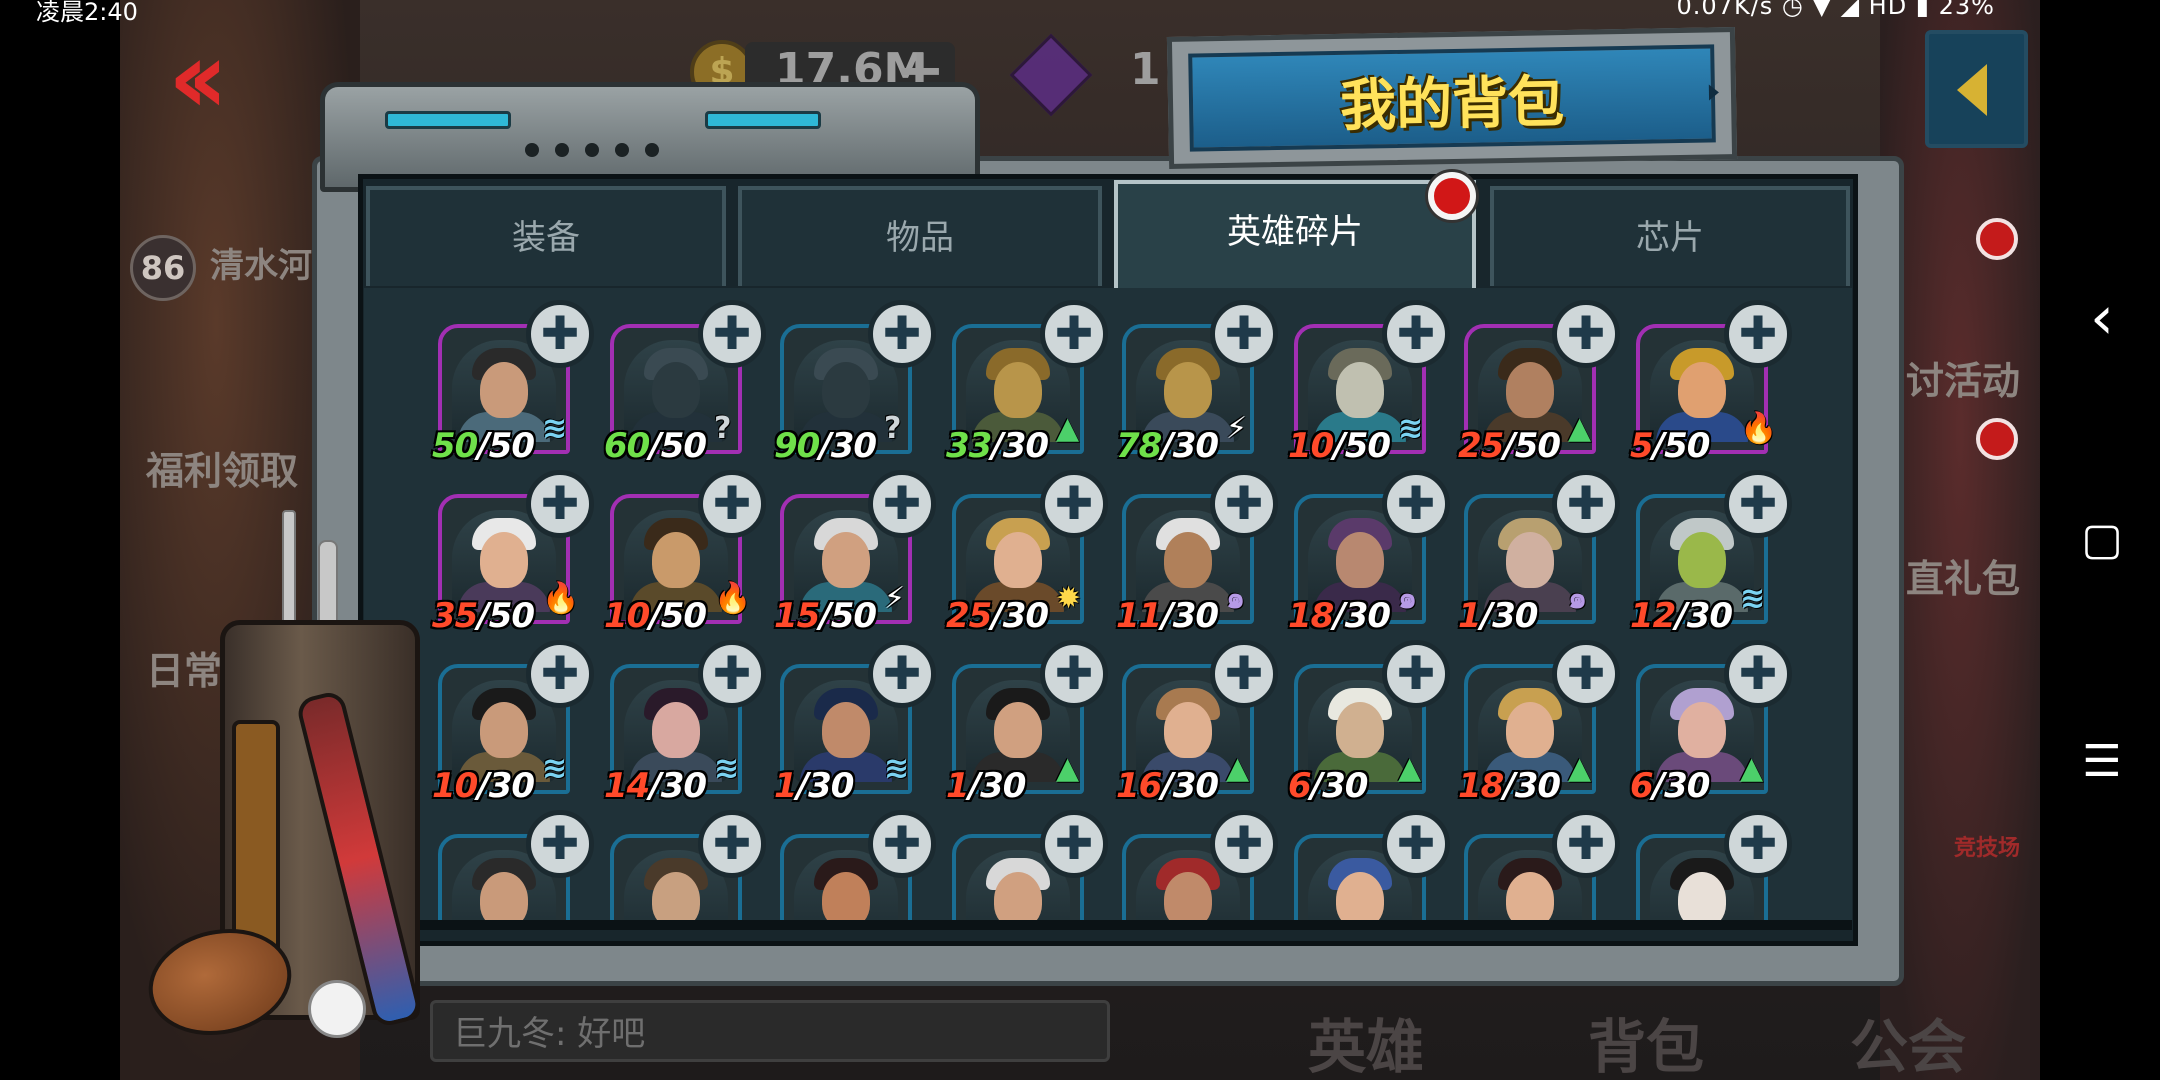  Describe the element at coordinates (1963, 575) in the screenshot. I see `gift-pack-label: 直礼包` at that location.